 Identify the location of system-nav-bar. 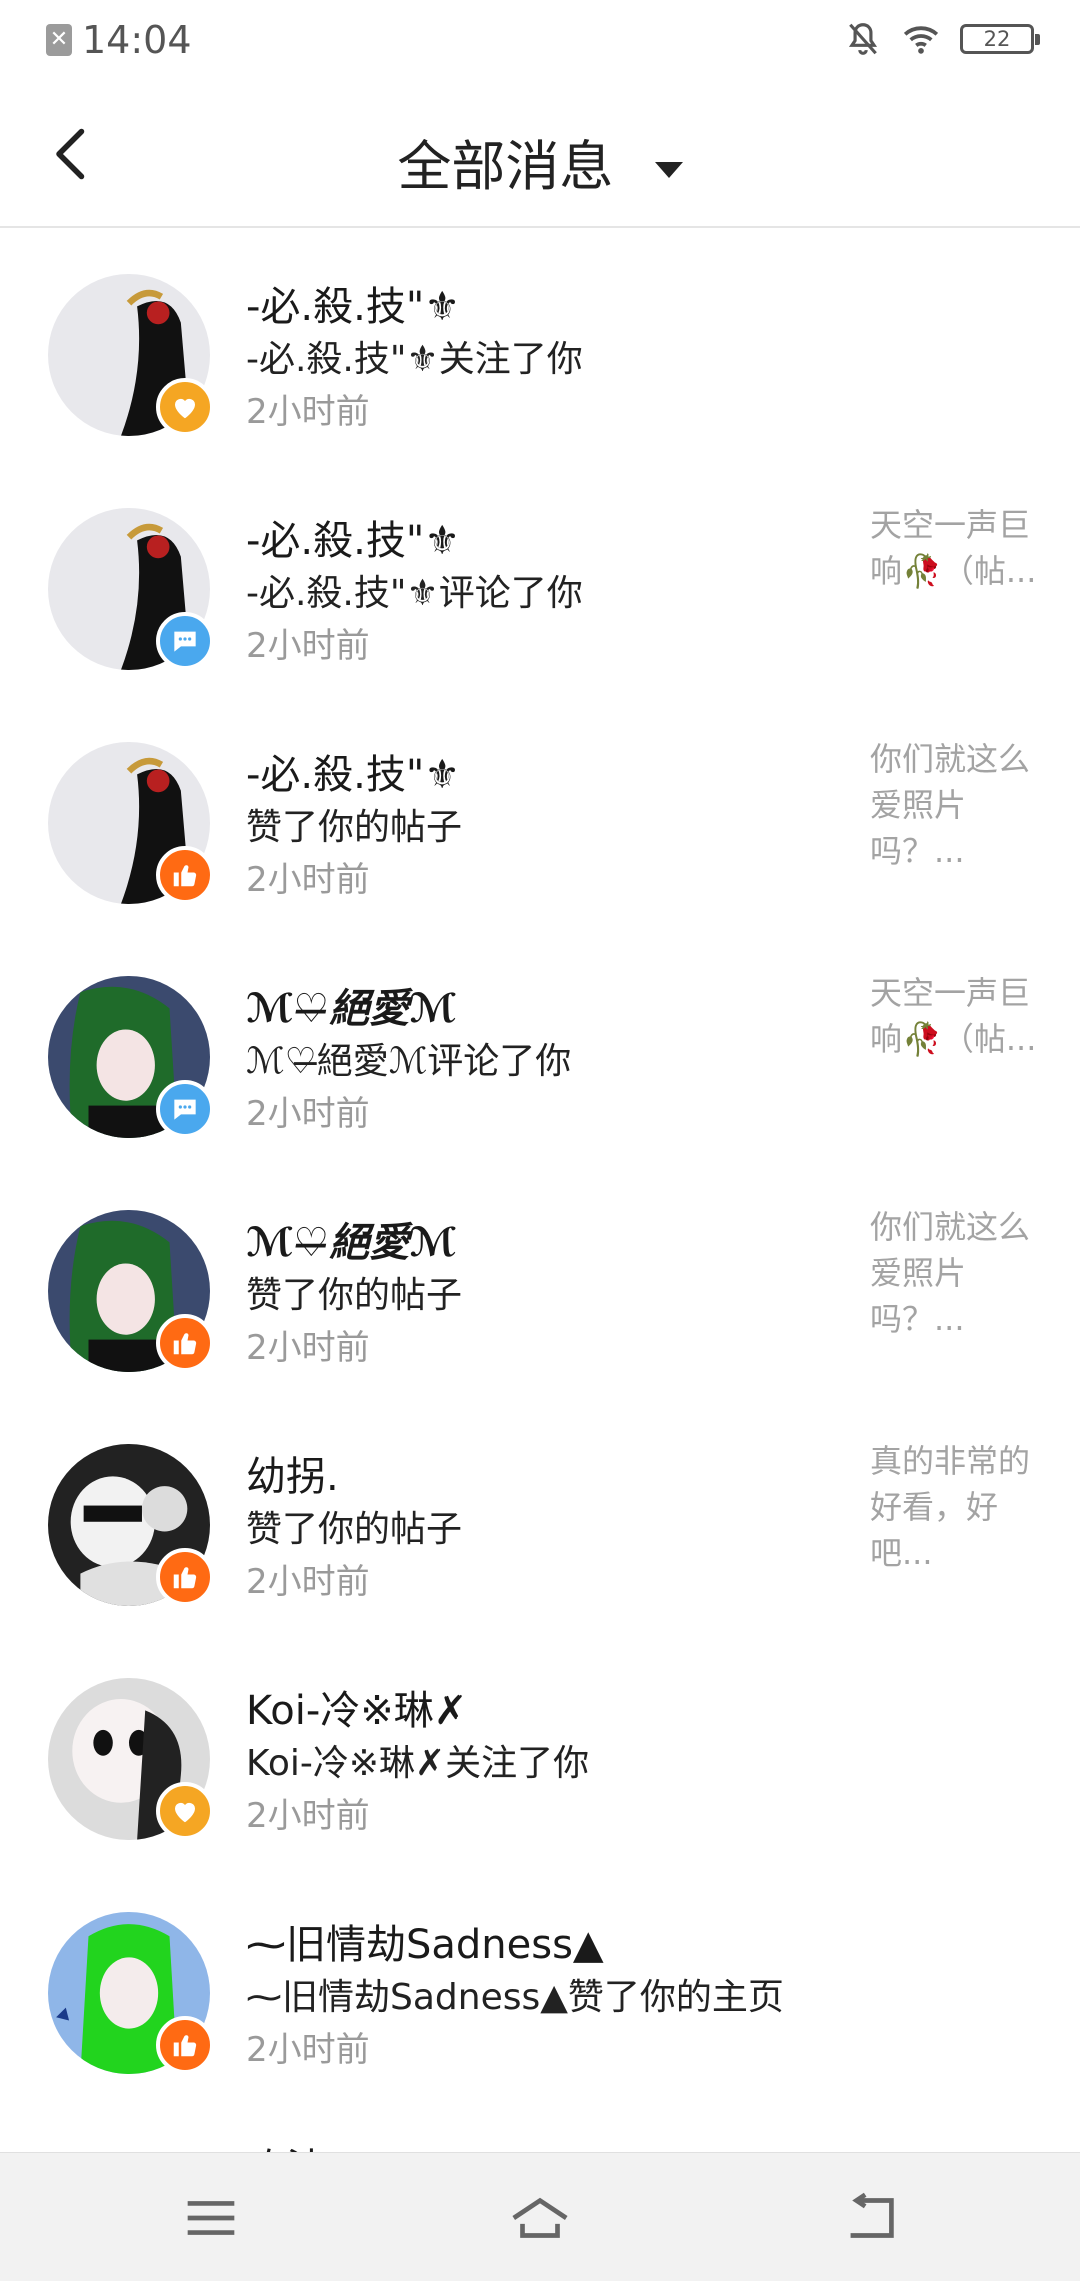
(540, 2216).